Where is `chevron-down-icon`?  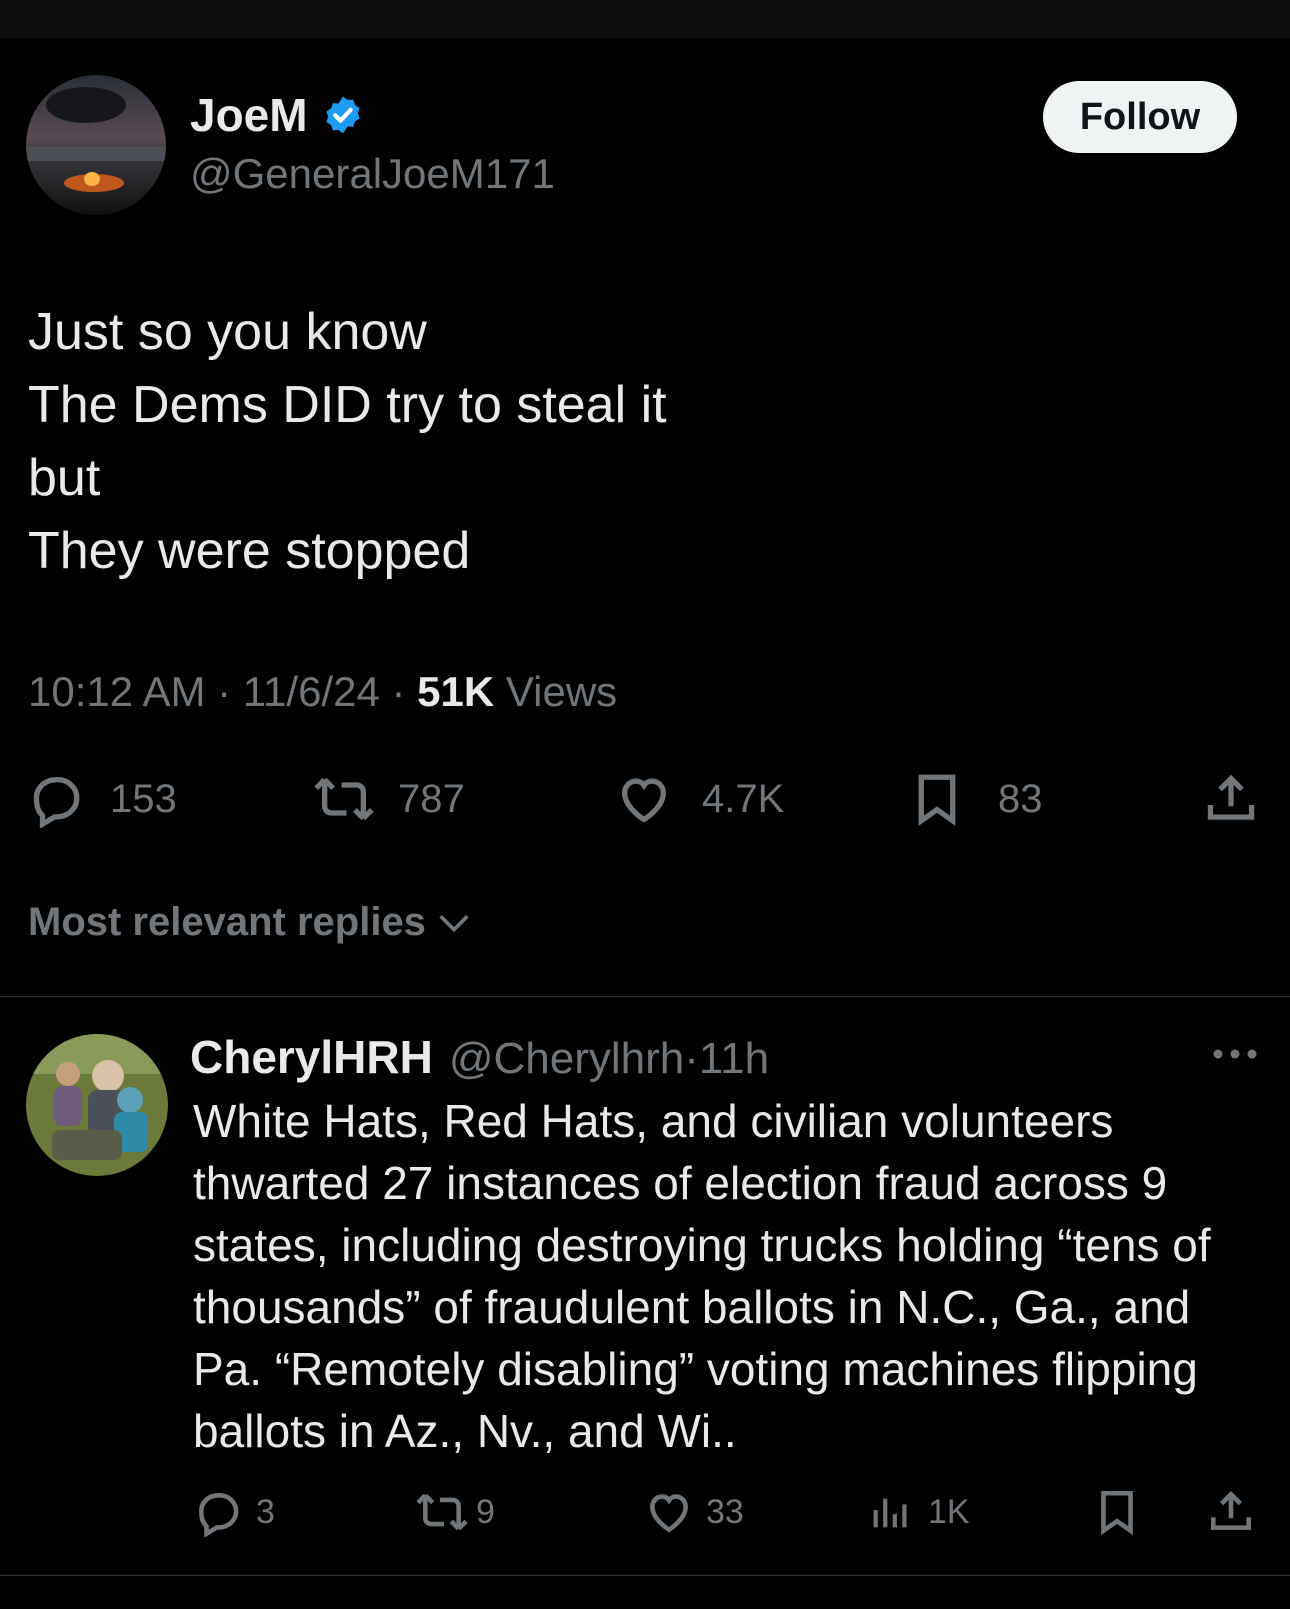
chevron-down-icon is located at coordinates (454, 923).